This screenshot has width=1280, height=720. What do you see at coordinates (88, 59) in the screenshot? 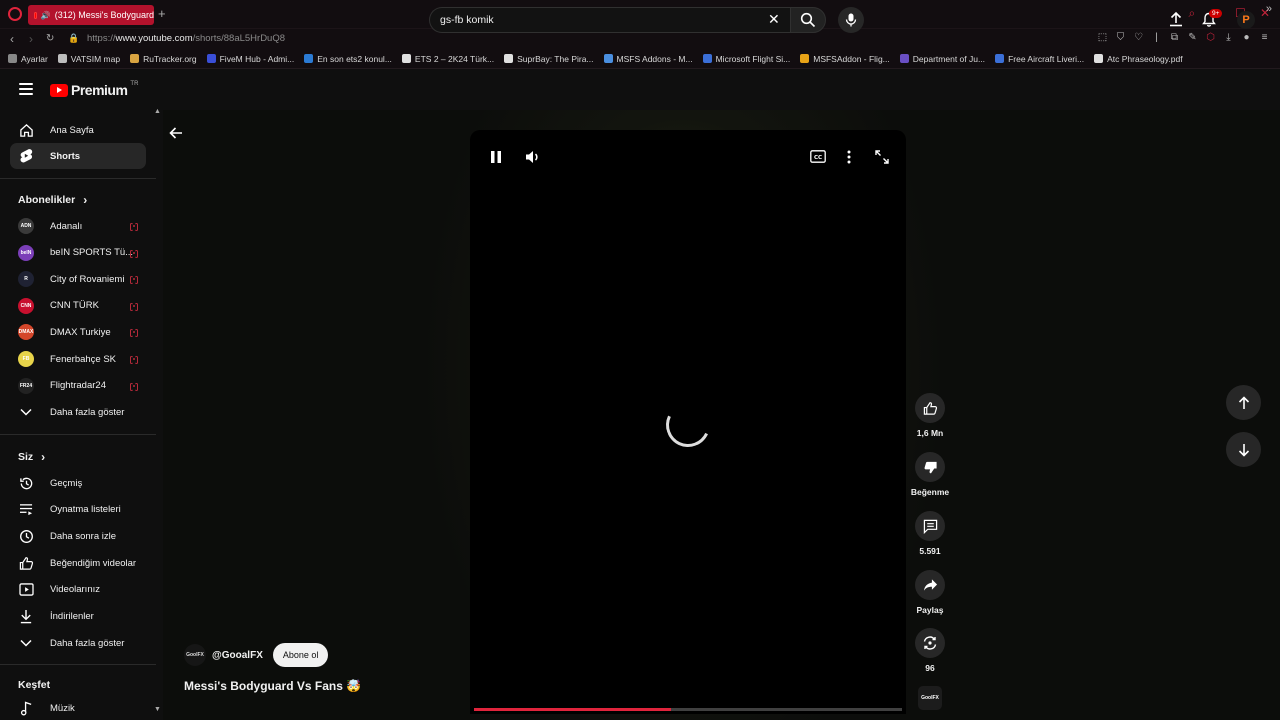
I see `bookmark-item: VATSIM map` at bounding box center [88, 59].